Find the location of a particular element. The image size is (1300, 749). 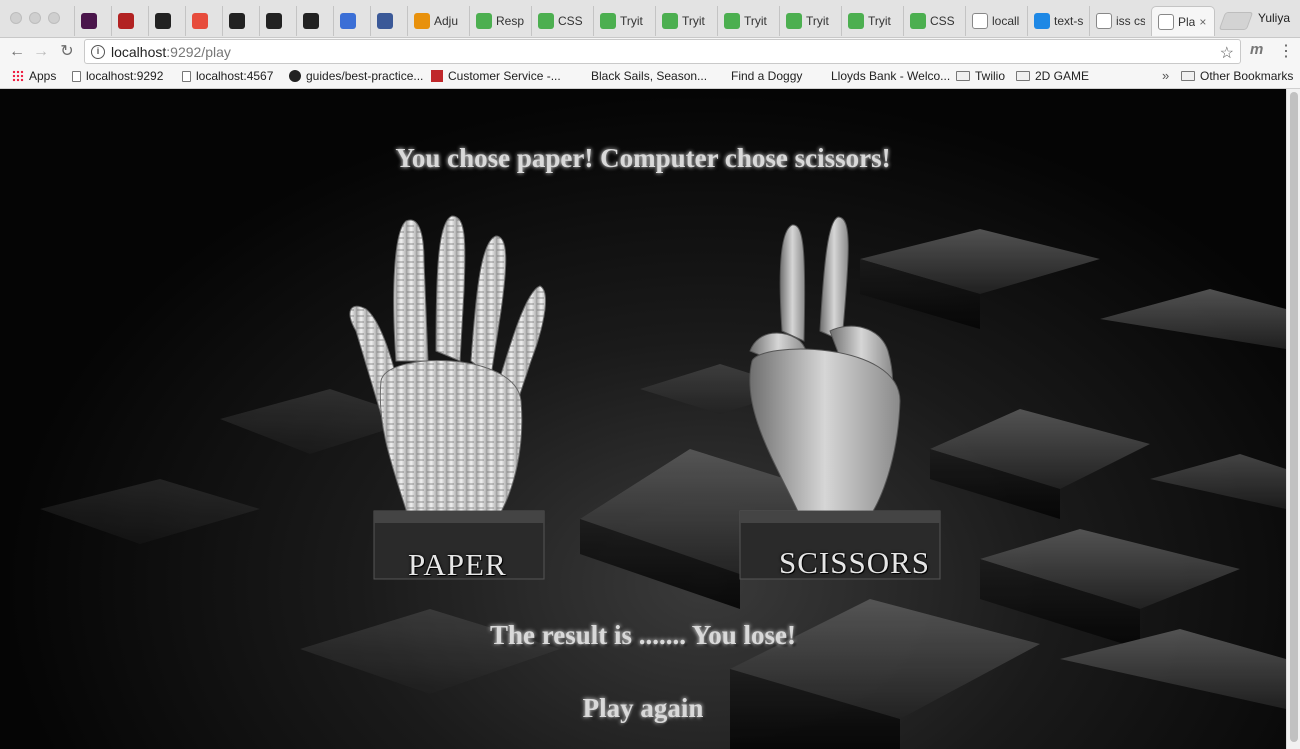

facebook-icon is located at coordinates (385, 21).